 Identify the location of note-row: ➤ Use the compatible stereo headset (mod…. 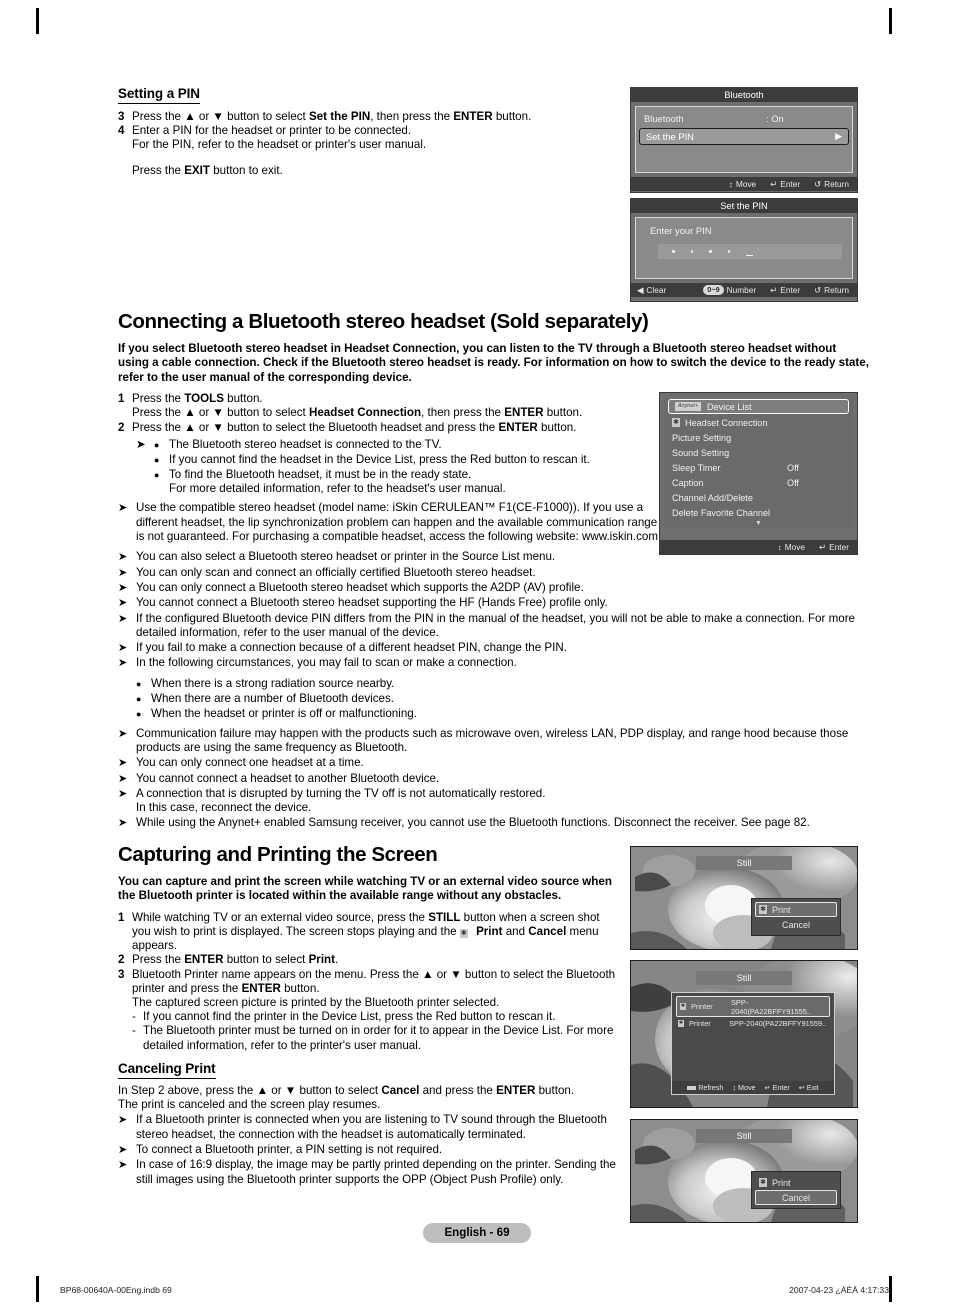
(388, 522).